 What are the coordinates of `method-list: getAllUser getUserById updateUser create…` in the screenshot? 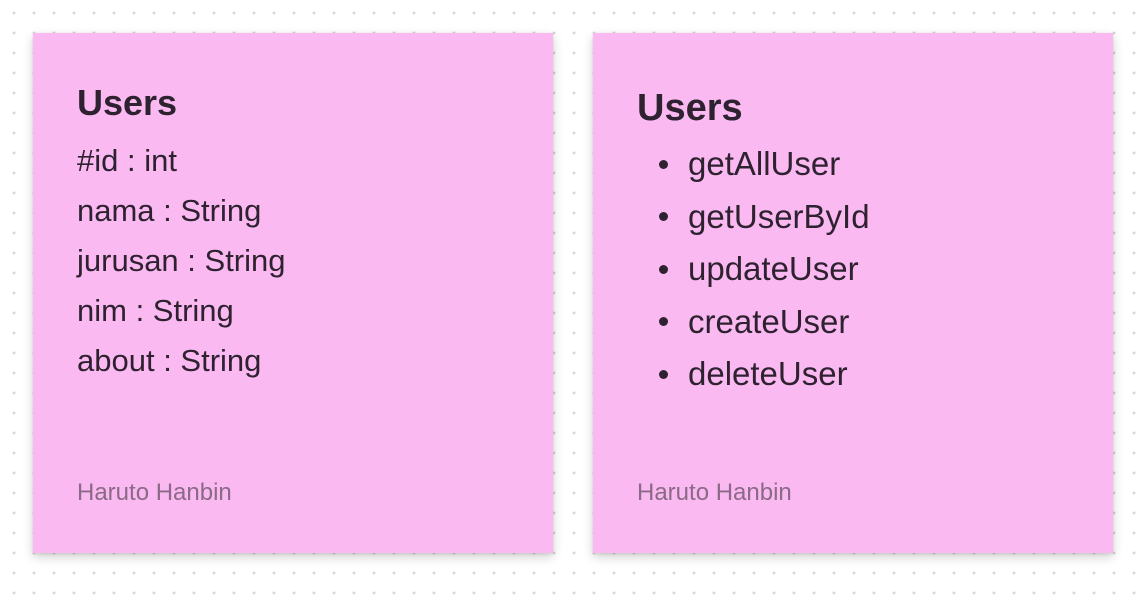 It's located at (753, 269).